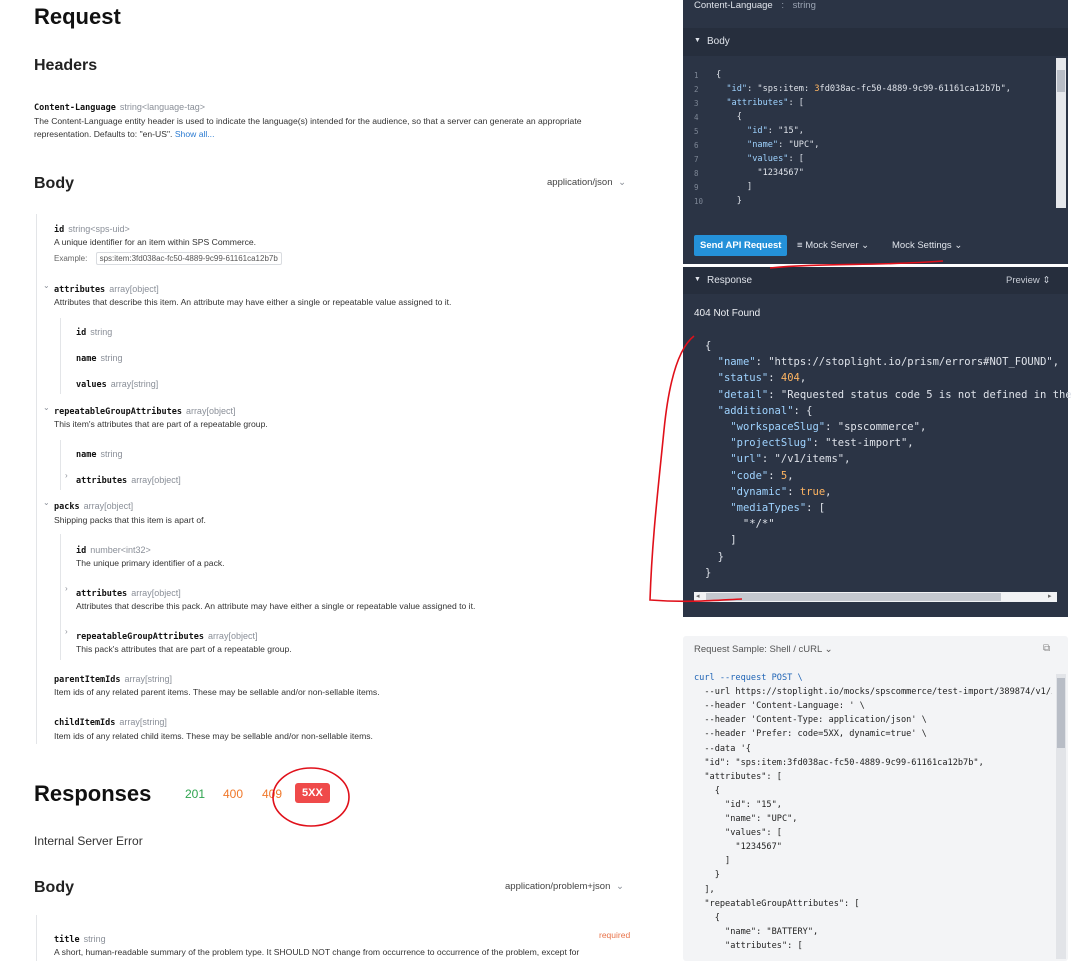 The height and width of the screenshot is (961, 1081). What do you see at coordinates (586, 182) in the screenshot?
I see `request-content-type-select: application/json ⌄` at bounding box center [586, 182].